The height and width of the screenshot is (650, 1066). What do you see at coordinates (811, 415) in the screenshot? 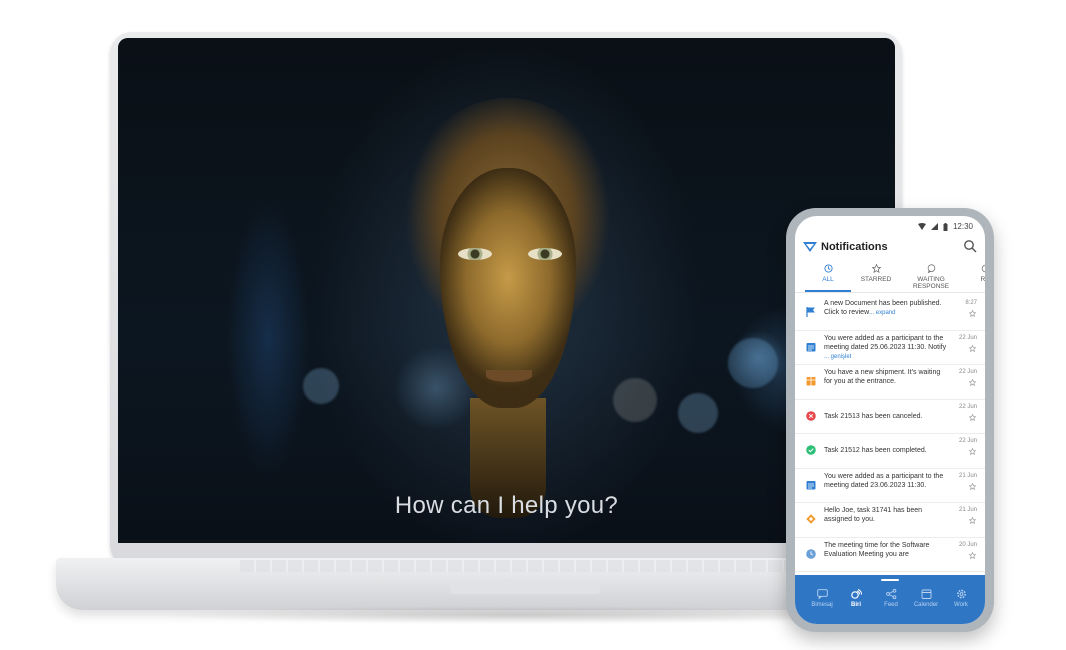
I see `cancel-icon` at bounding box center [811, 415].